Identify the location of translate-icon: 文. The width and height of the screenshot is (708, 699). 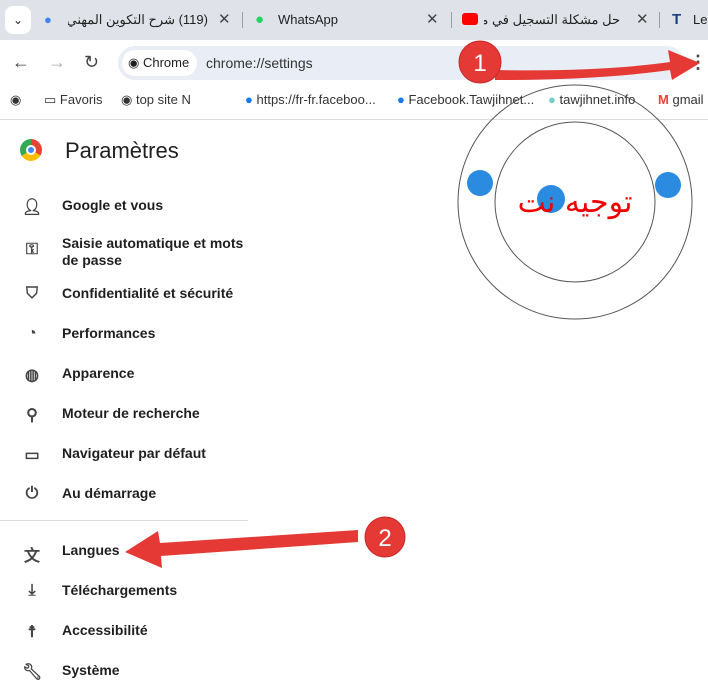
(31, 556).